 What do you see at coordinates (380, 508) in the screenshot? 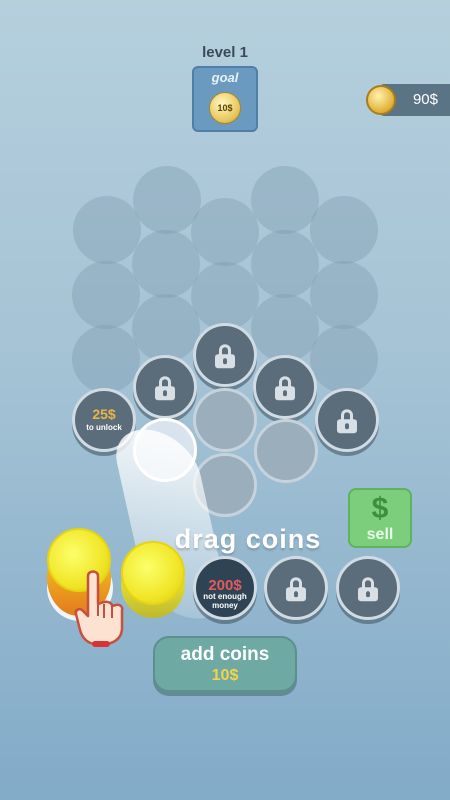
I see `dollar-icon: $` at bounding box center [380, 508].